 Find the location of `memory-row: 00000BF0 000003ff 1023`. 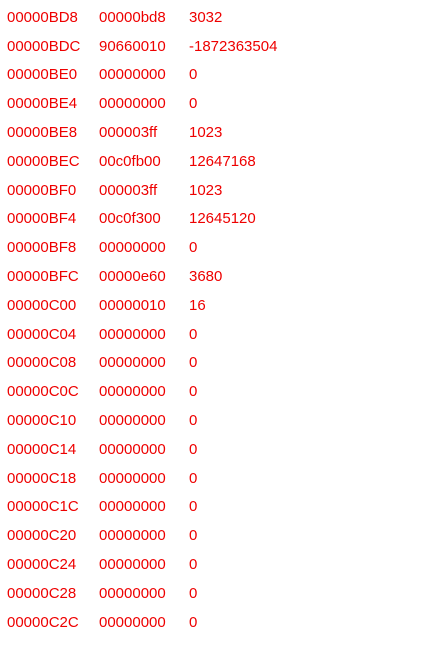

memory-row: 00000BF0 000003ff 1023 is located at coordinates (212, 190).